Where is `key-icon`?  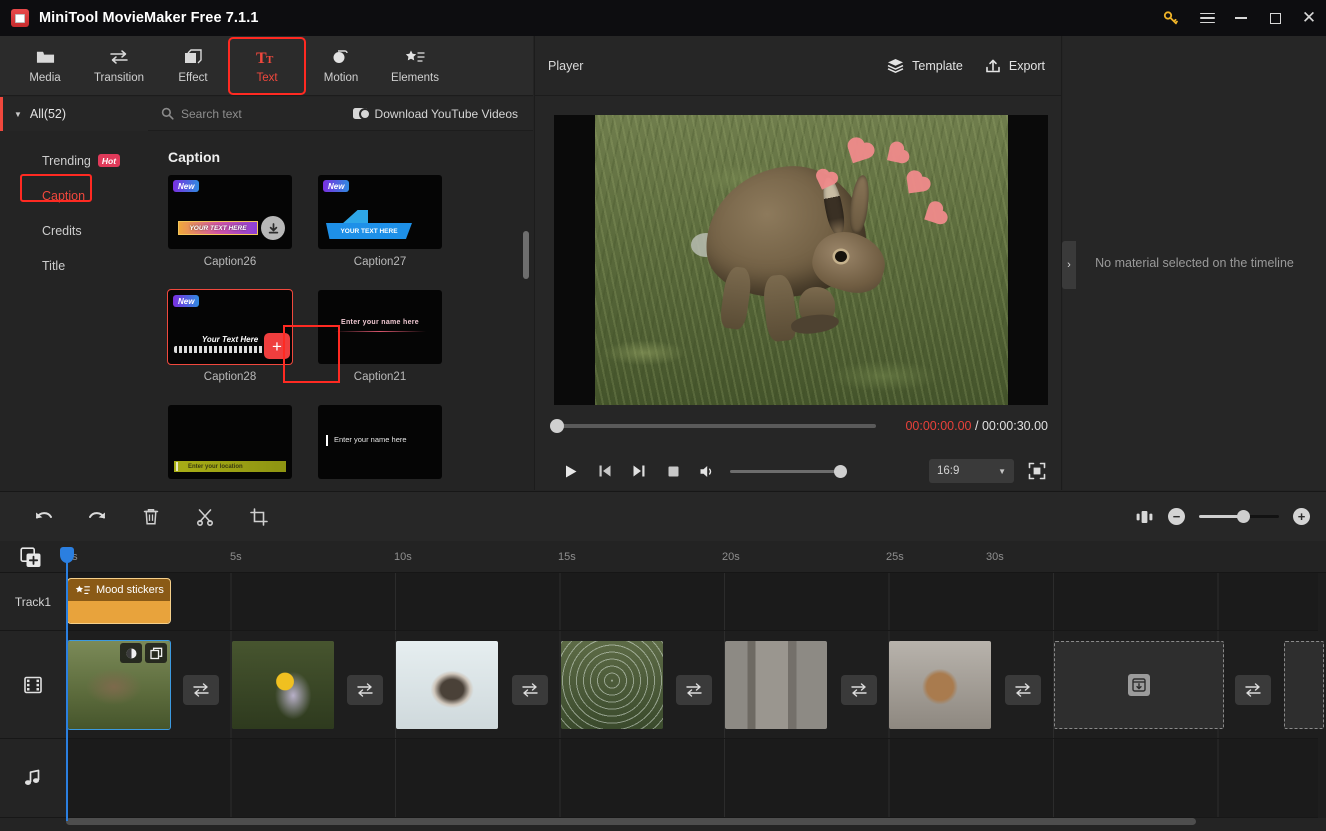
key-icon is located at coordinates (1171, 18).